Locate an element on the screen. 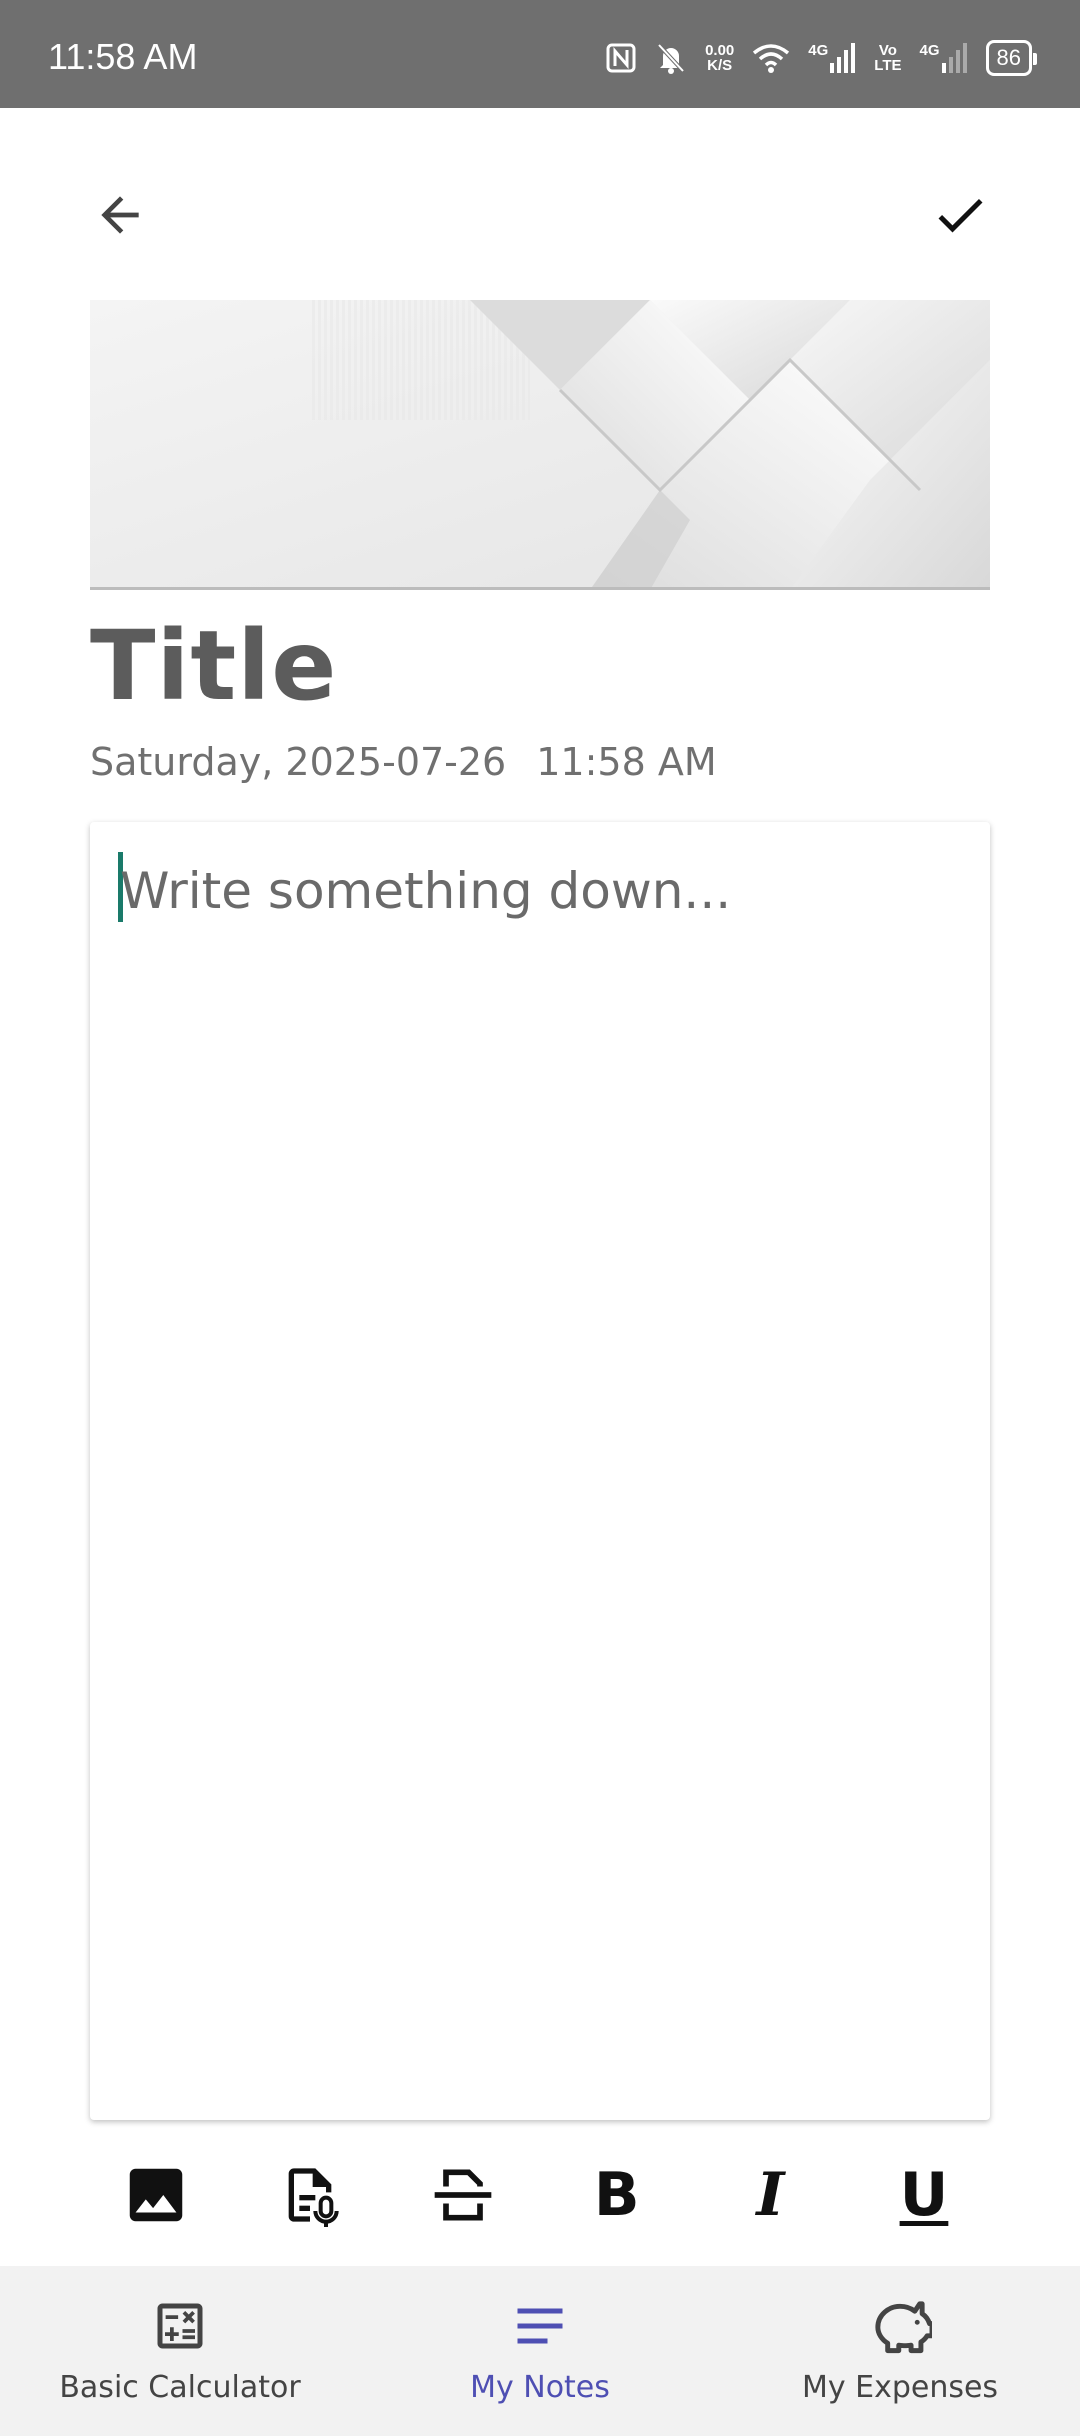 The image size is (1080, 2436). strikethrough-button is located at coordinates (463, 2195).